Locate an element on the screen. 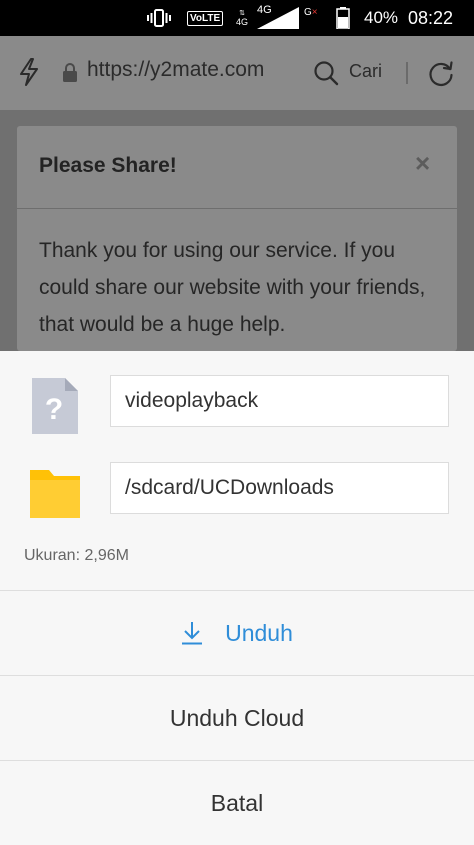  file-size: Ukuran: 2,96M is located at coordinates (76, 555).